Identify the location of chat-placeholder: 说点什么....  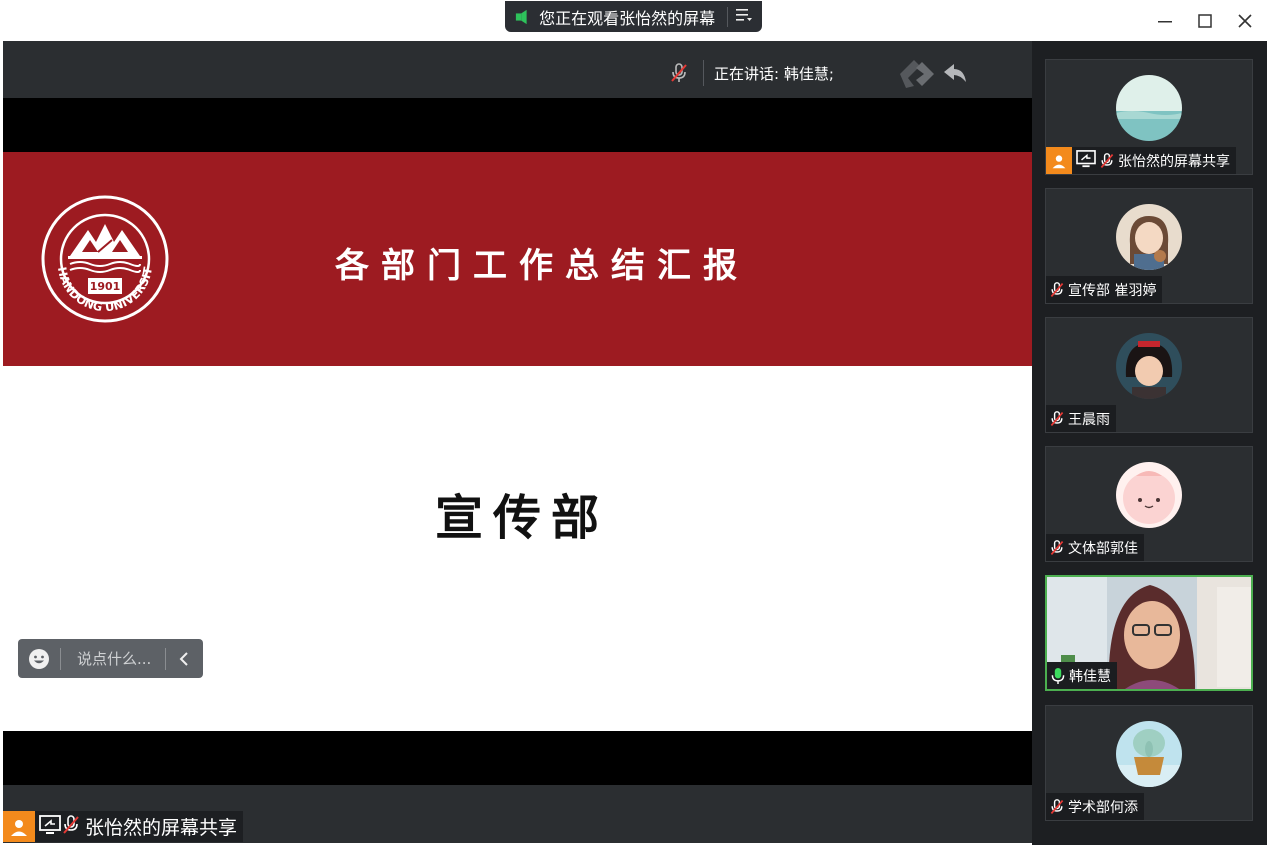
(121, 658).